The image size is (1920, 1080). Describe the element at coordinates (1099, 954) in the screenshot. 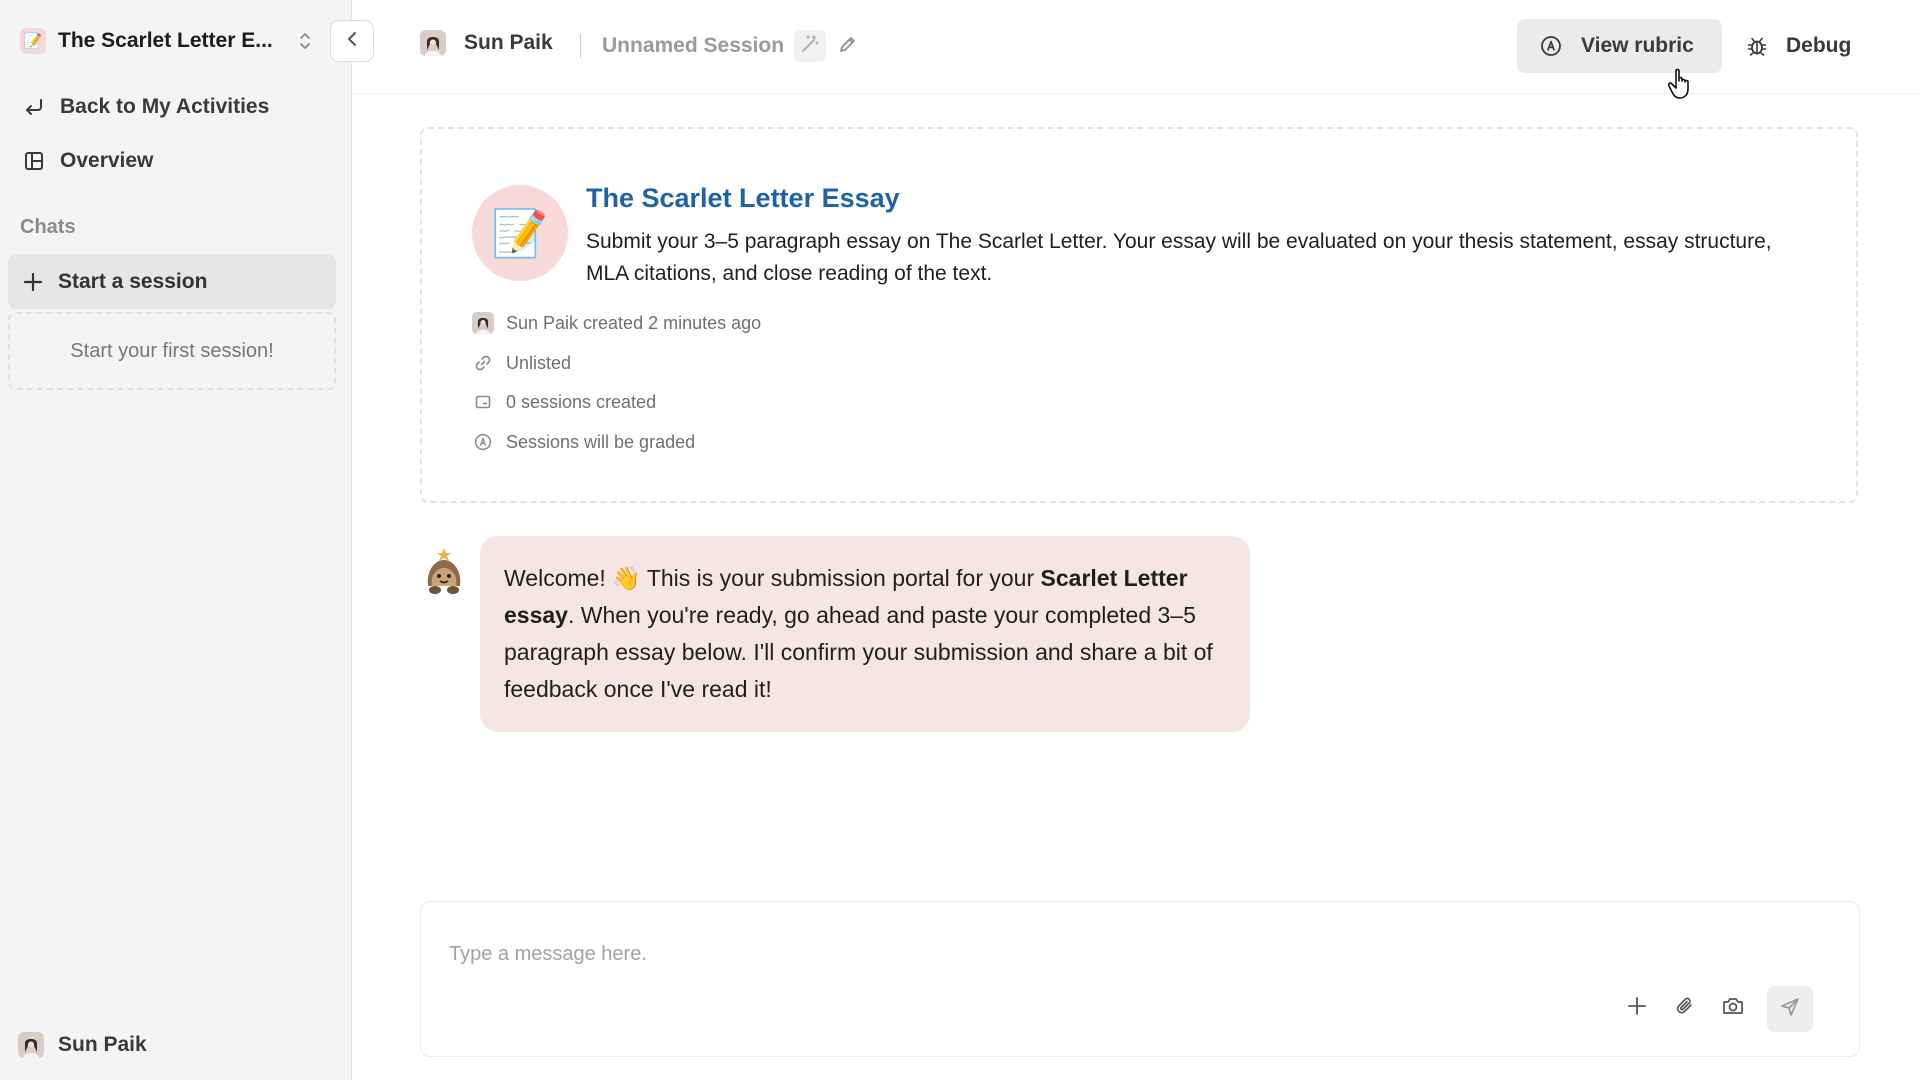

I see `message-input` at that location.